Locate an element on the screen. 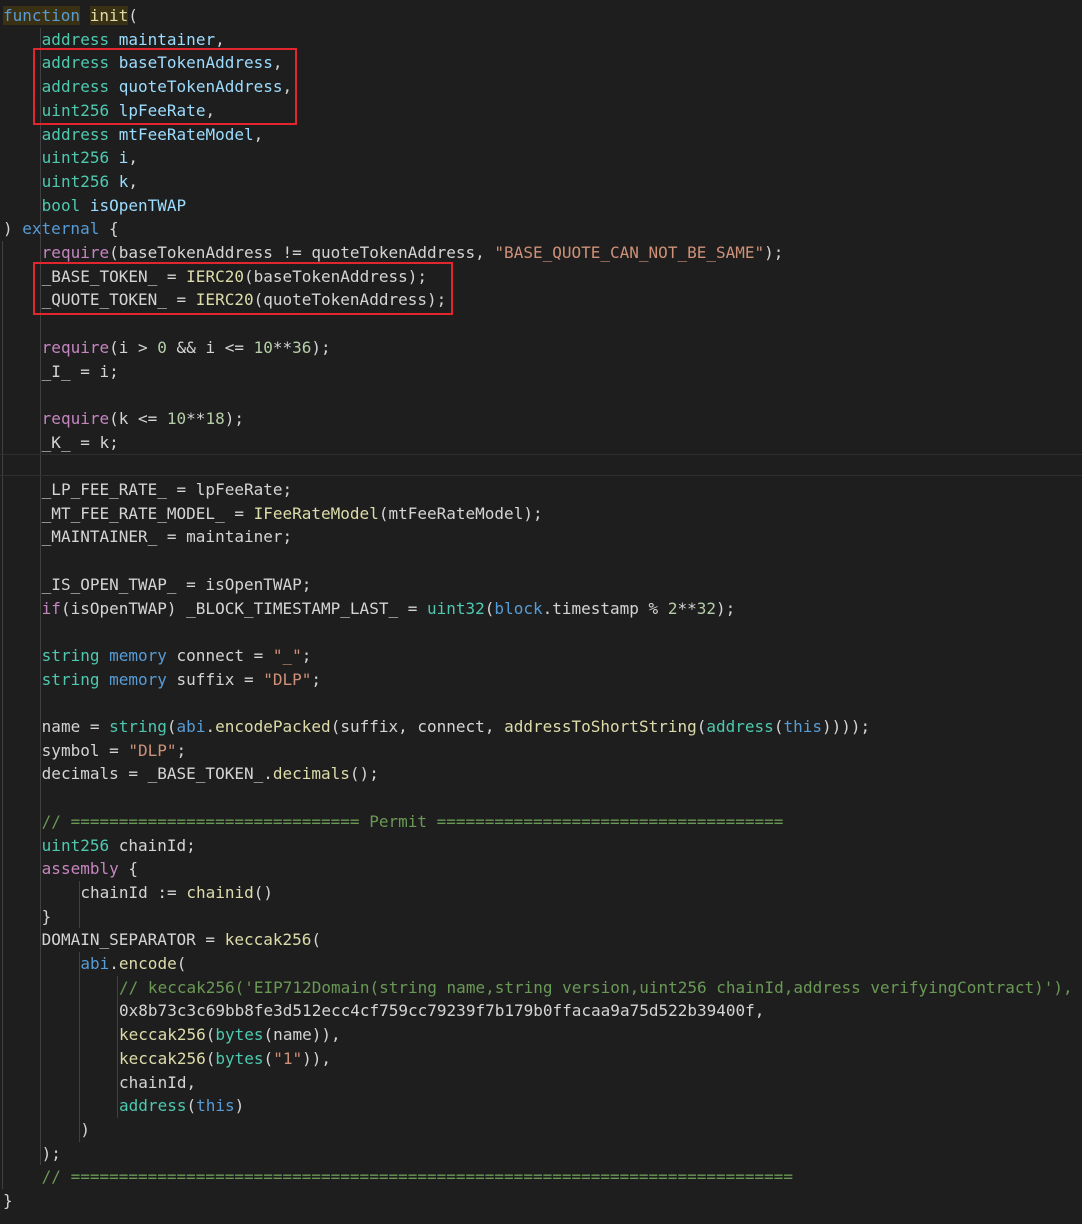 The width and height of the screenshot is (1082, 1224). code-token: connect = is located at coordinates (219, 655).